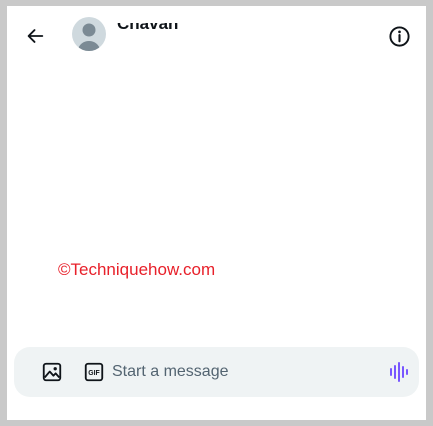  I want to click on gif-icon-label: GIF, so click(93, 373).